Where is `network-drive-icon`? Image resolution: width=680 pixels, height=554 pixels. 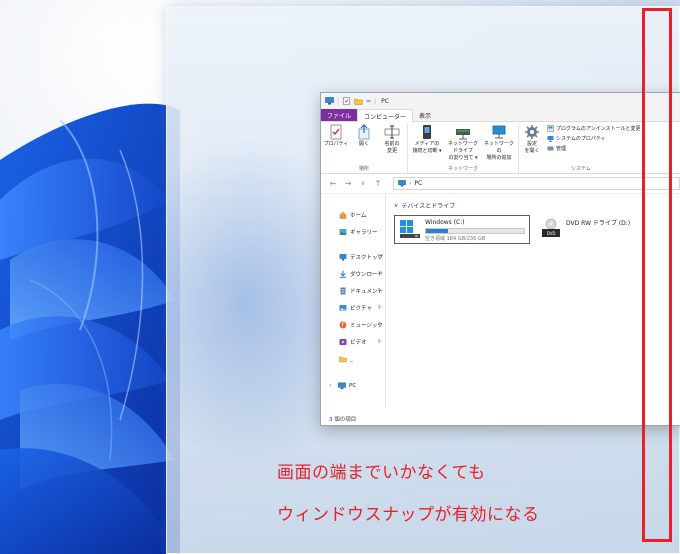
network-drive-icon is located at coordinates (463, 134).